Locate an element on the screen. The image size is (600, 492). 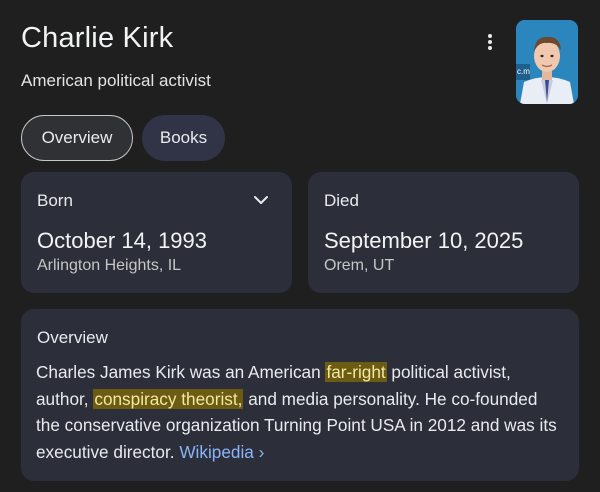
highlight-far-right: far-right is located at coordinates (356, 372).